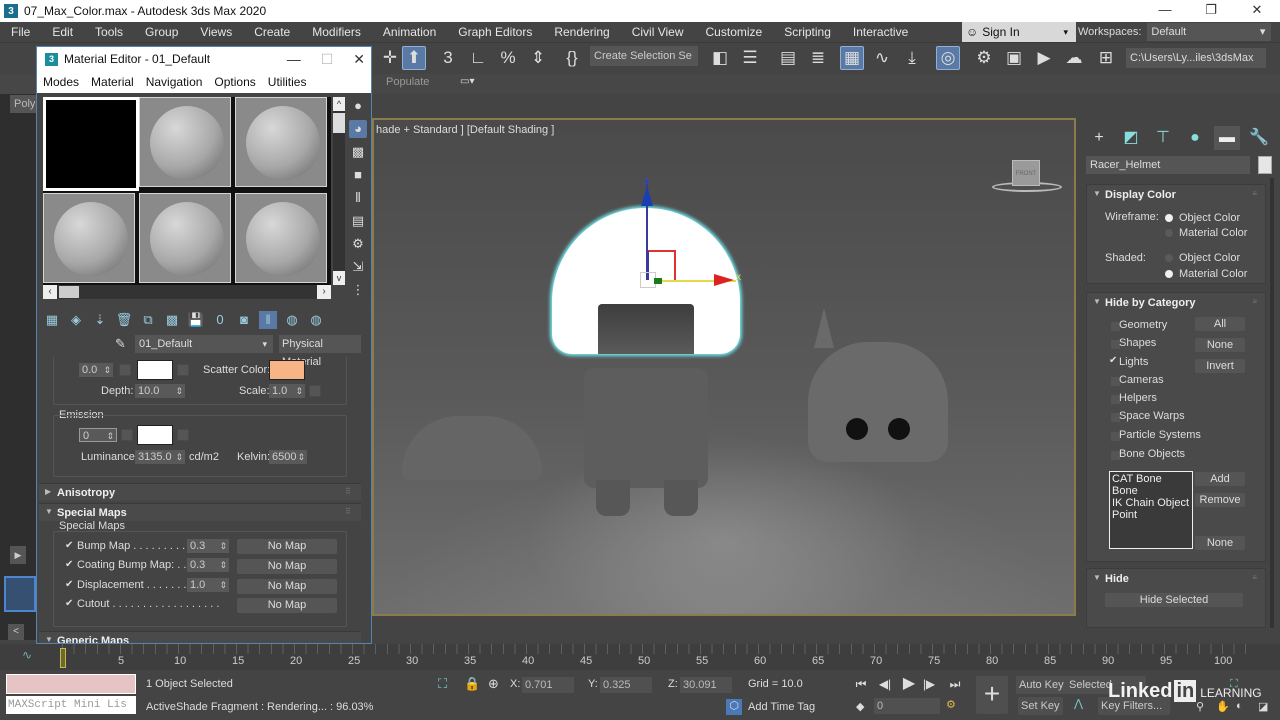 The image size is (1280, 720). I want to click on sign-in-dropdown: ☺ Sign In ▾, so click(1019, 32).